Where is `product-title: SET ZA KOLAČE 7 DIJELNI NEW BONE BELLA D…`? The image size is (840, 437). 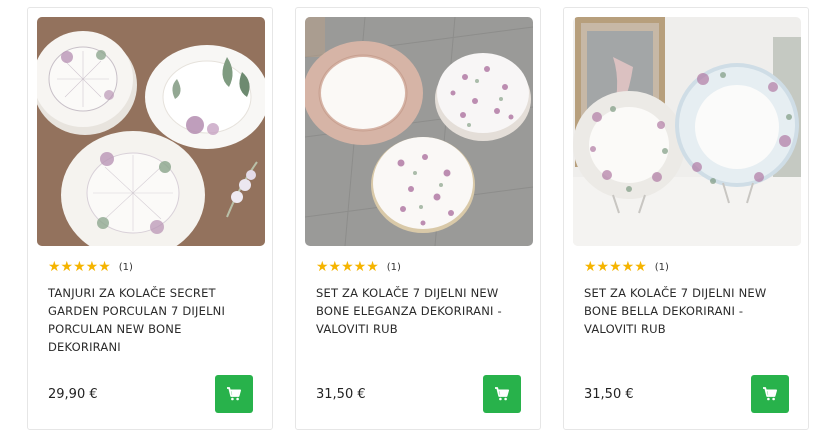 product-title: SET ZA KOLAČE 7 DIJELNI NEW BONE BELLA D… is located at coordinates (689, 311).